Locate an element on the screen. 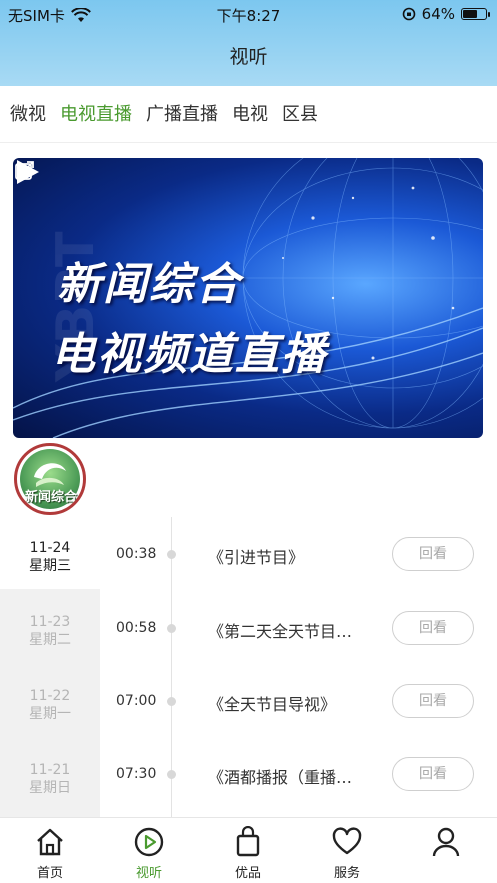 Image resolution: width=497 pixels, height=883 pixels. channel-logo: 新闻综合 is located at coordinates (50, 479).